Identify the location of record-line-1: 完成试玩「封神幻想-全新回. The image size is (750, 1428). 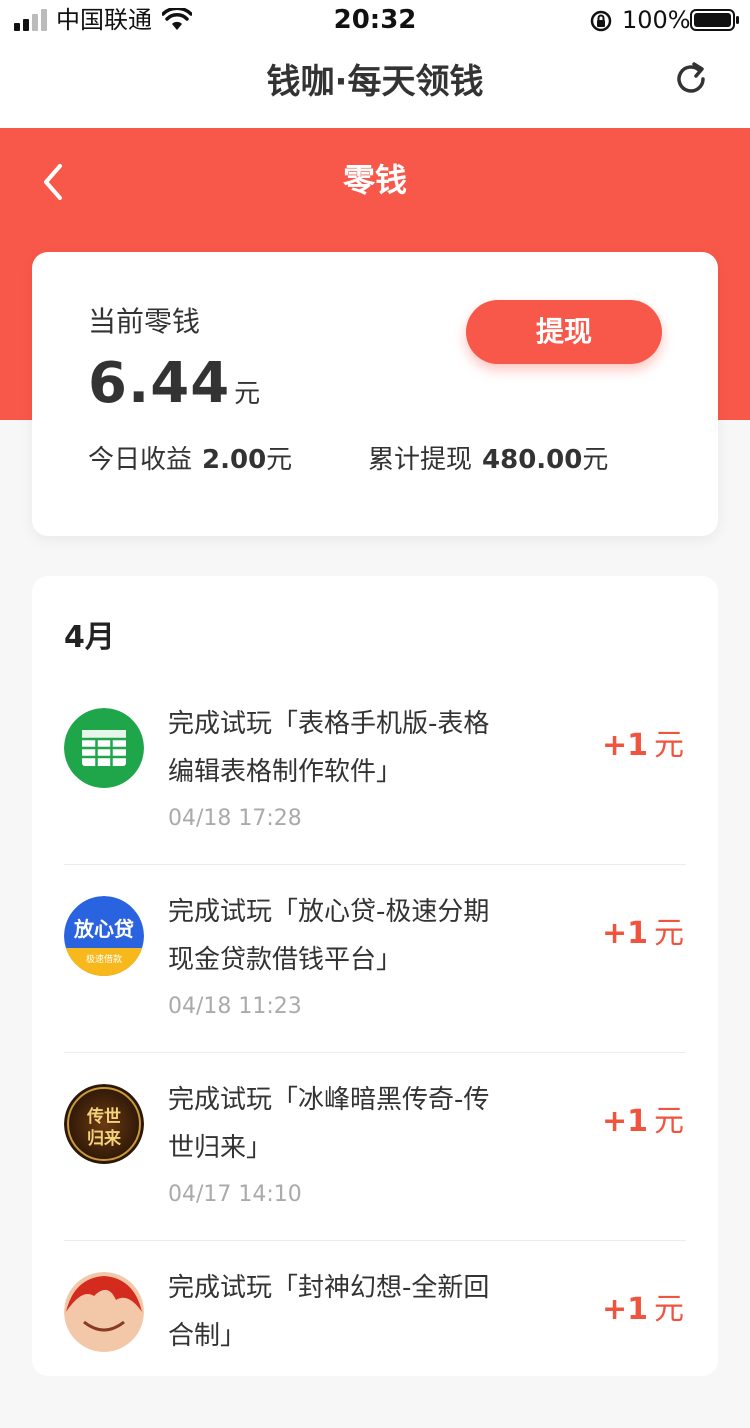
(329, 1288).